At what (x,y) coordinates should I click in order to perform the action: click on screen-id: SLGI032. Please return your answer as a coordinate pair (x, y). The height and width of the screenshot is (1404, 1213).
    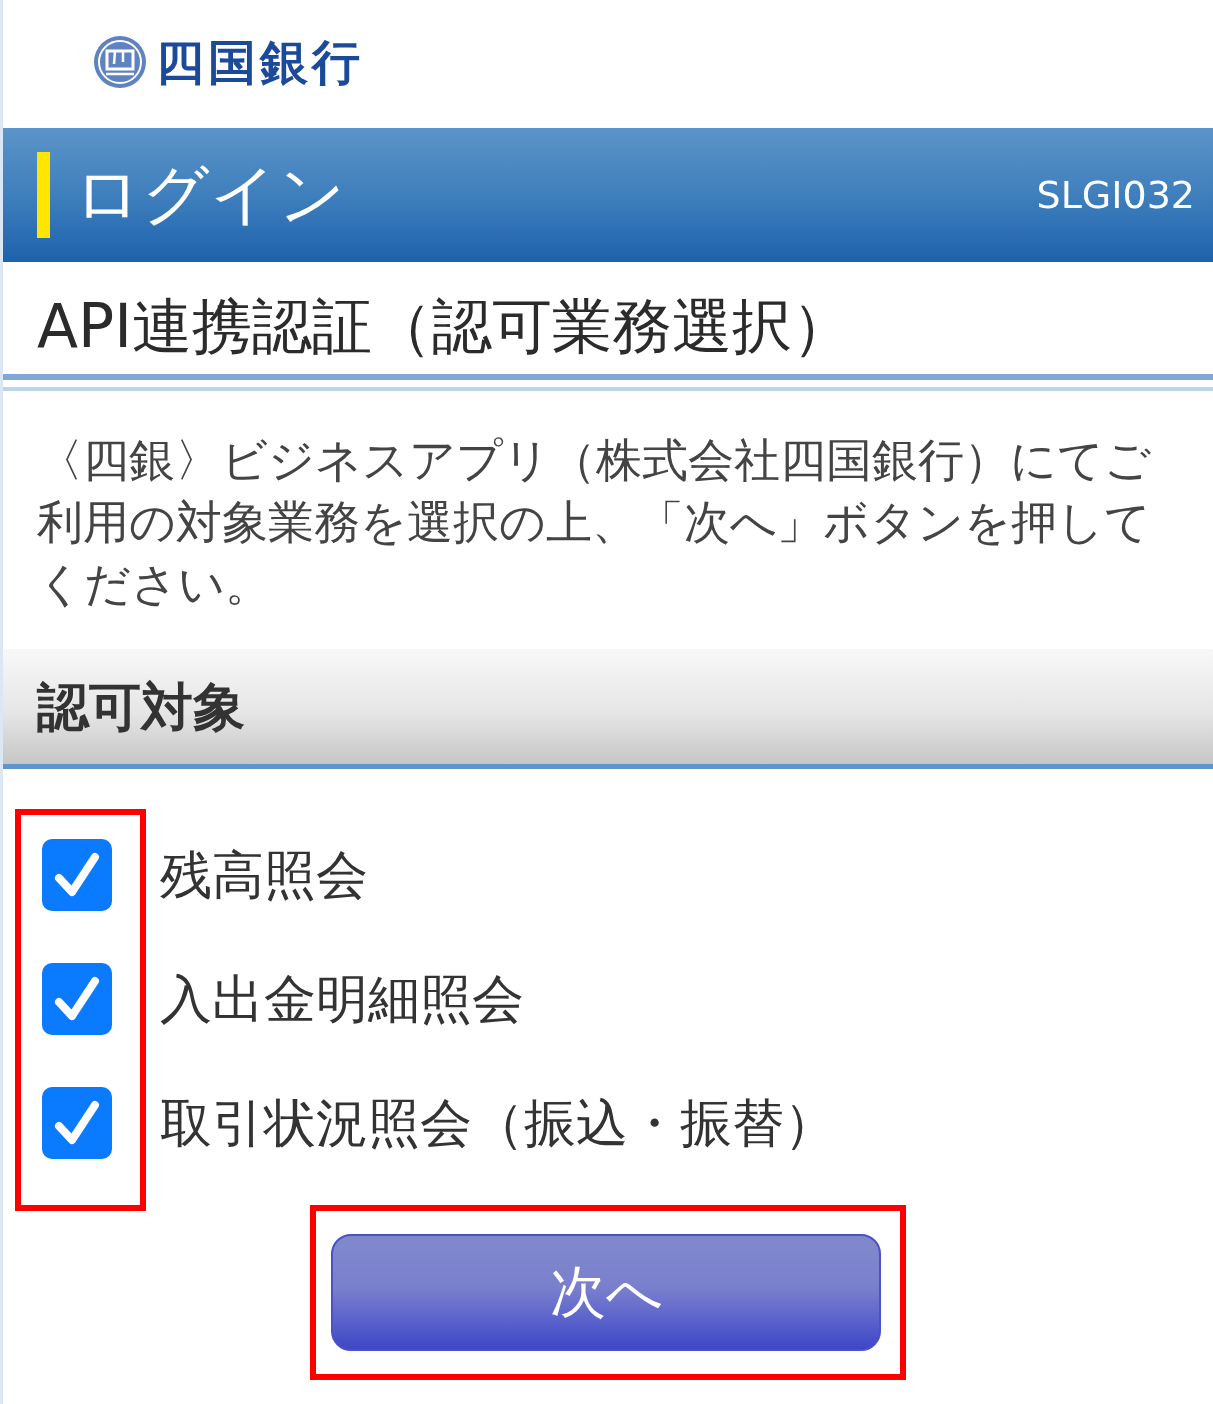
    Looking at the image, I should click on (1115, 195).